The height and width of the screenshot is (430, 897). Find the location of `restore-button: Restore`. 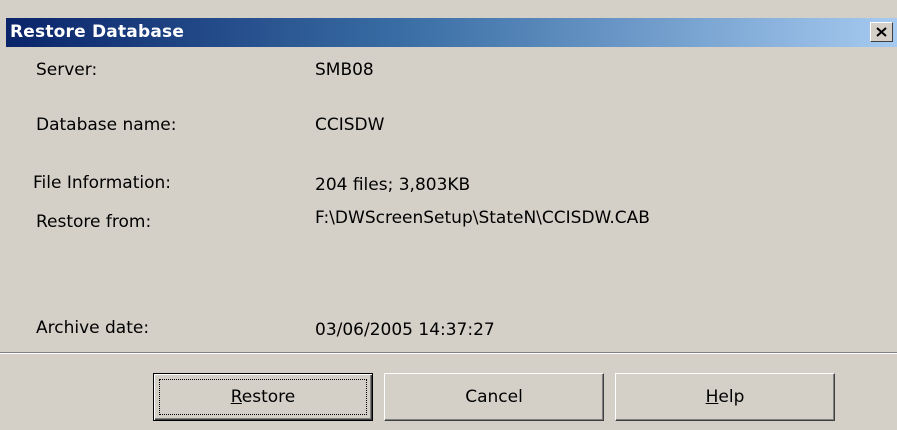

restore-button: Restore is located at coordinates (263, 397).